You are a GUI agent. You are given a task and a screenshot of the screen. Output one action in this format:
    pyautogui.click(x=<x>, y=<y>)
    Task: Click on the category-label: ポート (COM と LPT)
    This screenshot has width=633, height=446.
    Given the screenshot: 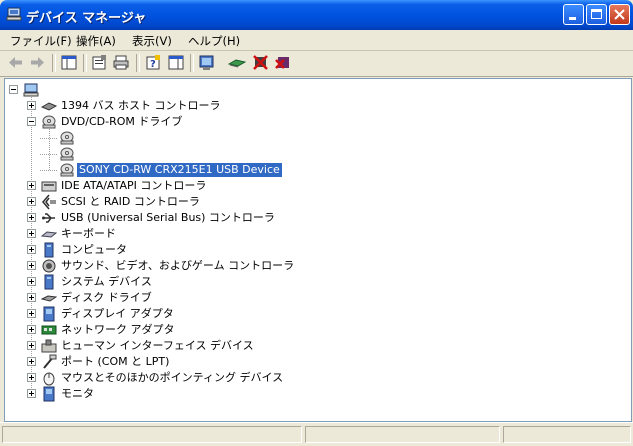 What is the action you would take?
    pyautogui.click(x=115, y=361)
    